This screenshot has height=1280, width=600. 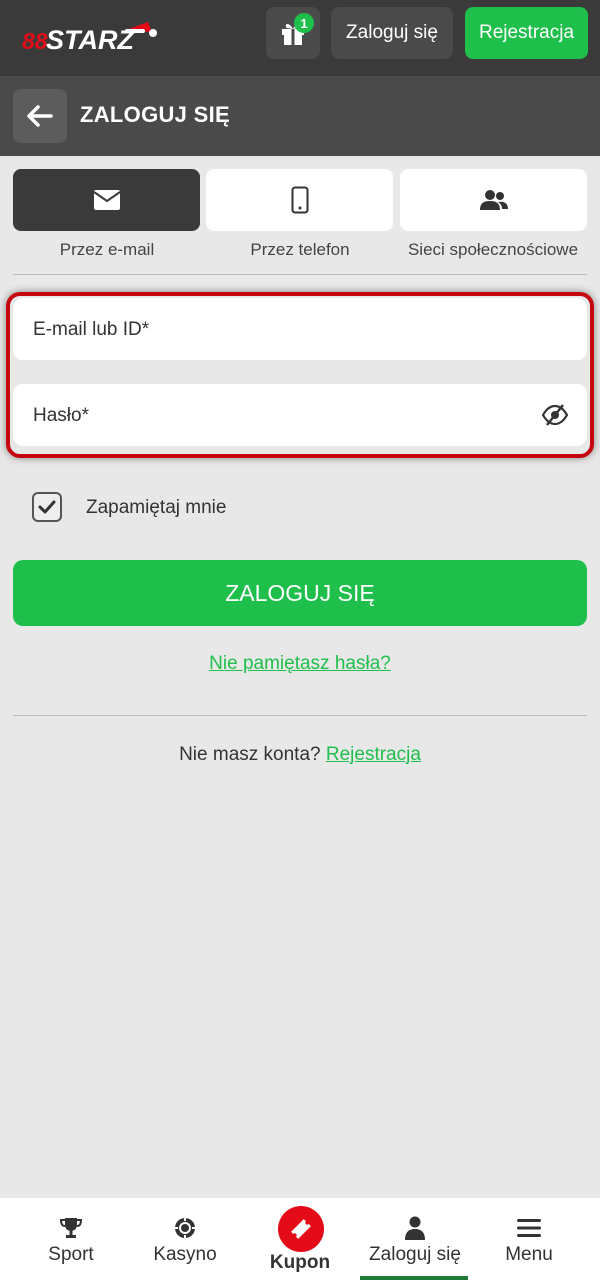 What do you see at coordinates (304, 23) in the screenshot?
I see `gift-count-badge: 1` at bounding box center [304, 23].